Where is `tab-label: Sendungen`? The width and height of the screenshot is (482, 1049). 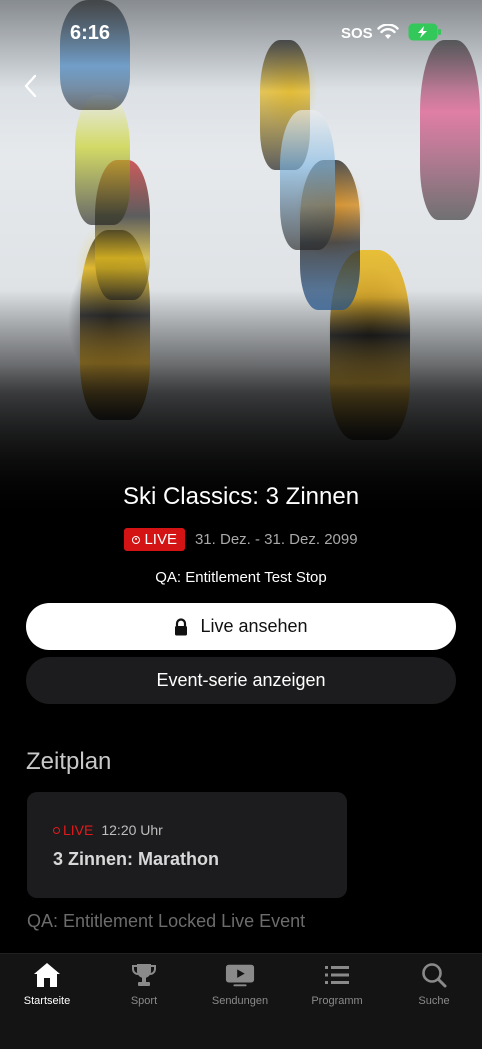 tab-label: Sendungen is located at coordinates (240, 1001).